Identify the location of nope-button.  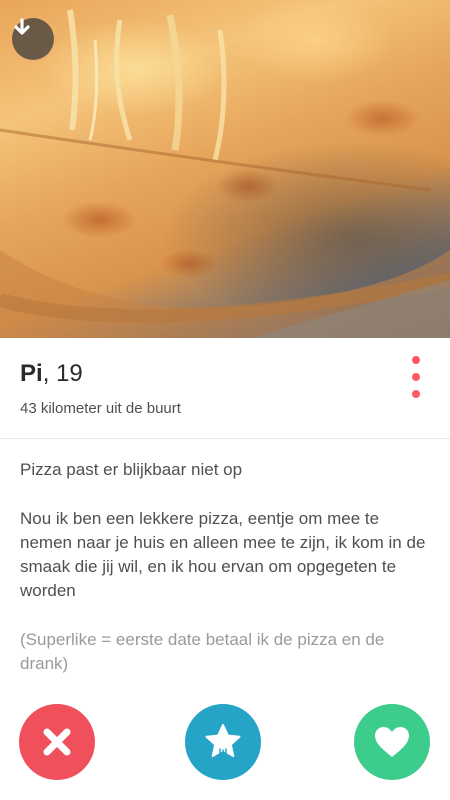
(57, 742).